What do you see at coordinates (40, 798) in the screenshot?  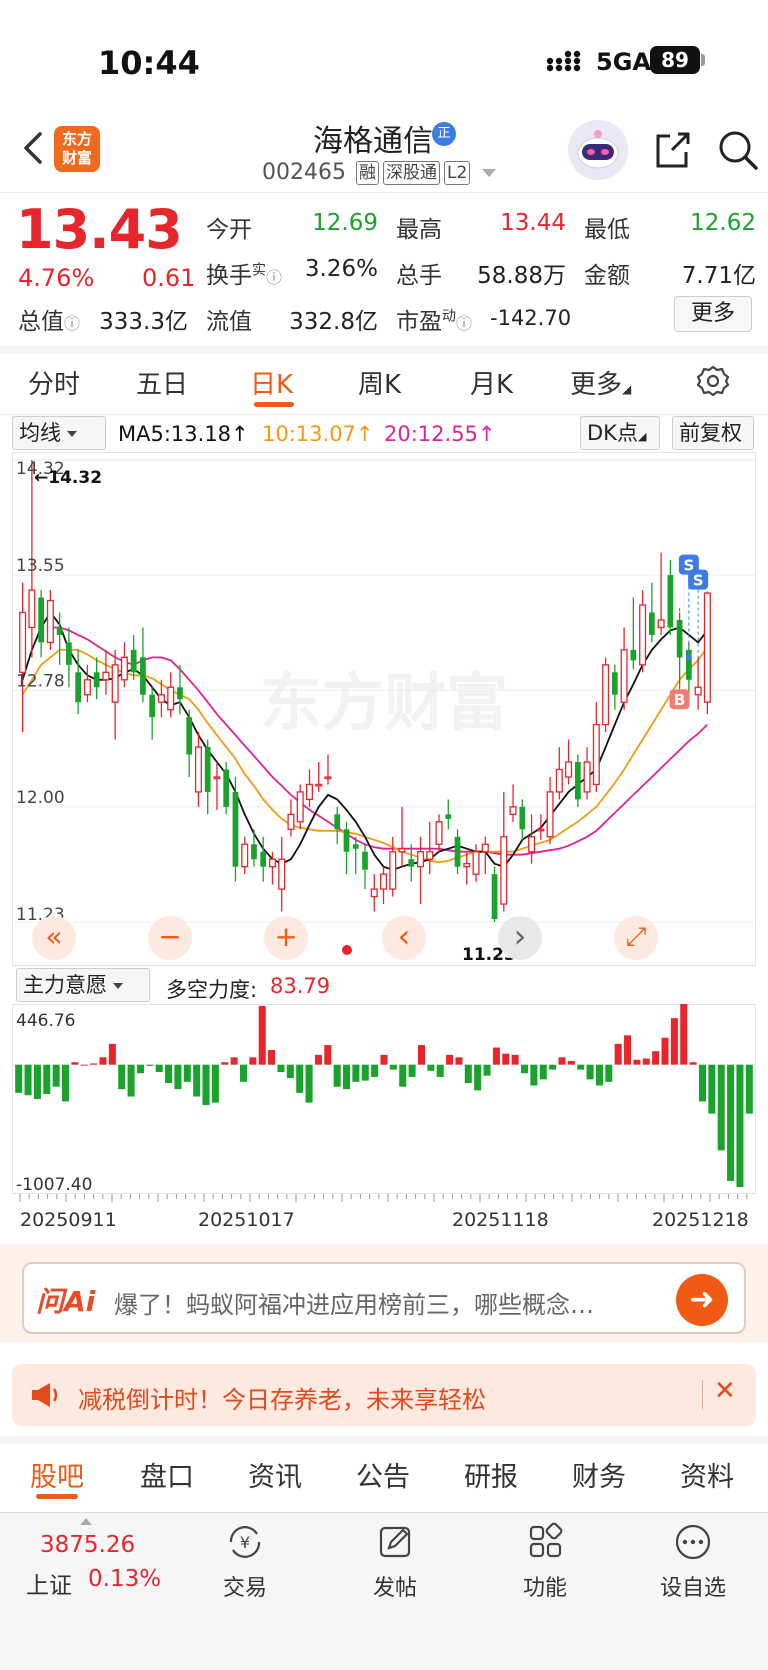 I see `y-label: 12.00` at bounding box center [40, 798].